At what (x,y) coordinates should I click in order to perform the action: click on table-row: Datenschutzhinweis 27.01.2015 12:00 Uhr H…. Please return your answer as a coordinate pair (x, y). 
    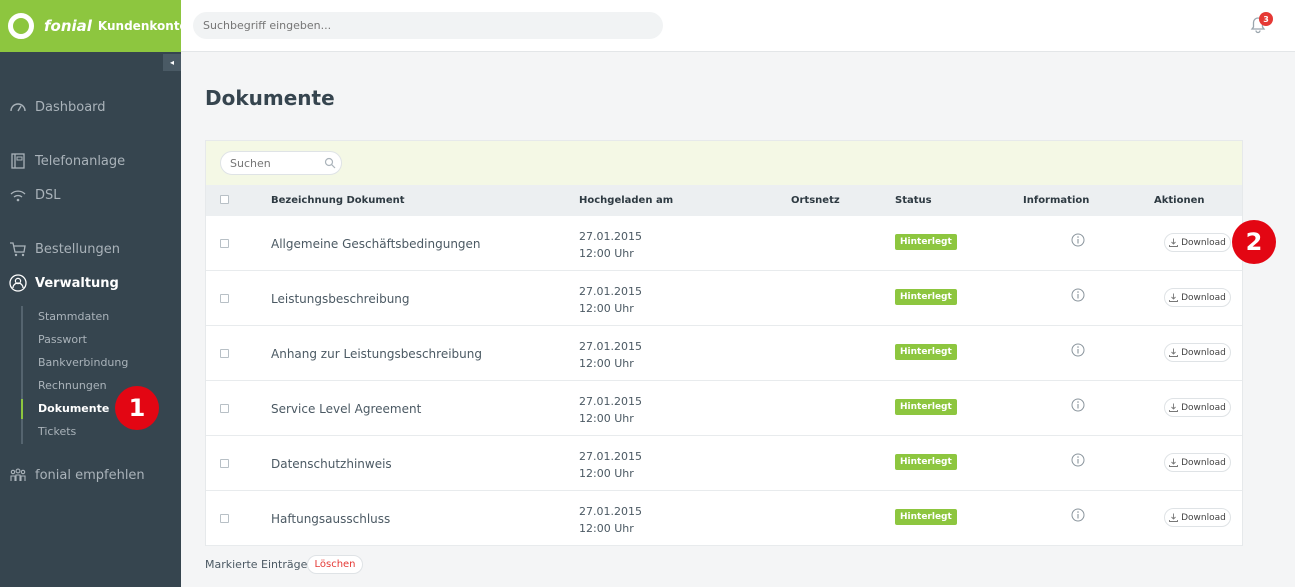
    Looking at the image, I should click on (724, 463).